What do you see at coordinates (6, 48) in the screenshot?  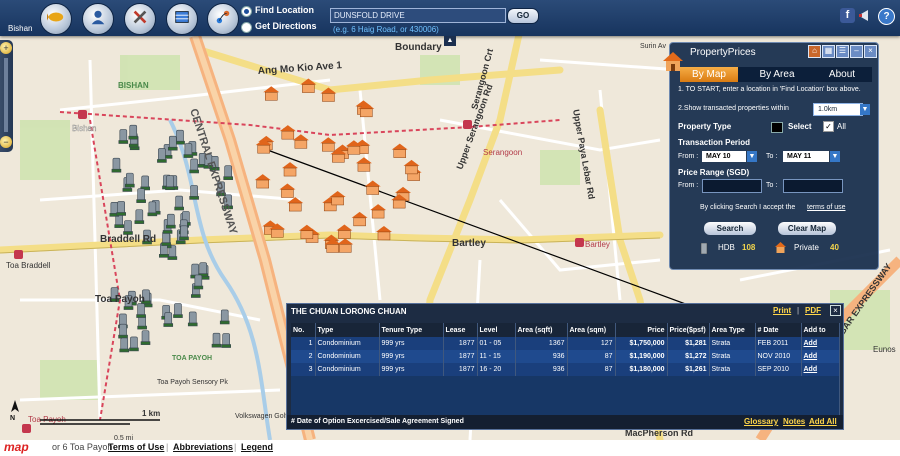 I see `zoom-in-icon: +` at bounding box center [6, 48].